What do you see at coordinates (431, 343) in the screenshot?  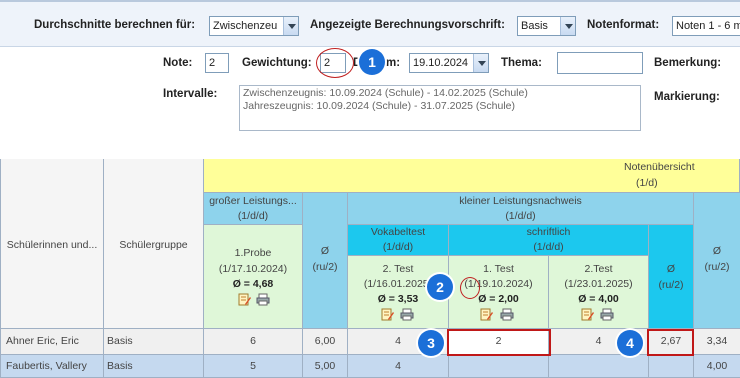 I see `annotation-badge-3: 3` at bounding box center [431, 343].